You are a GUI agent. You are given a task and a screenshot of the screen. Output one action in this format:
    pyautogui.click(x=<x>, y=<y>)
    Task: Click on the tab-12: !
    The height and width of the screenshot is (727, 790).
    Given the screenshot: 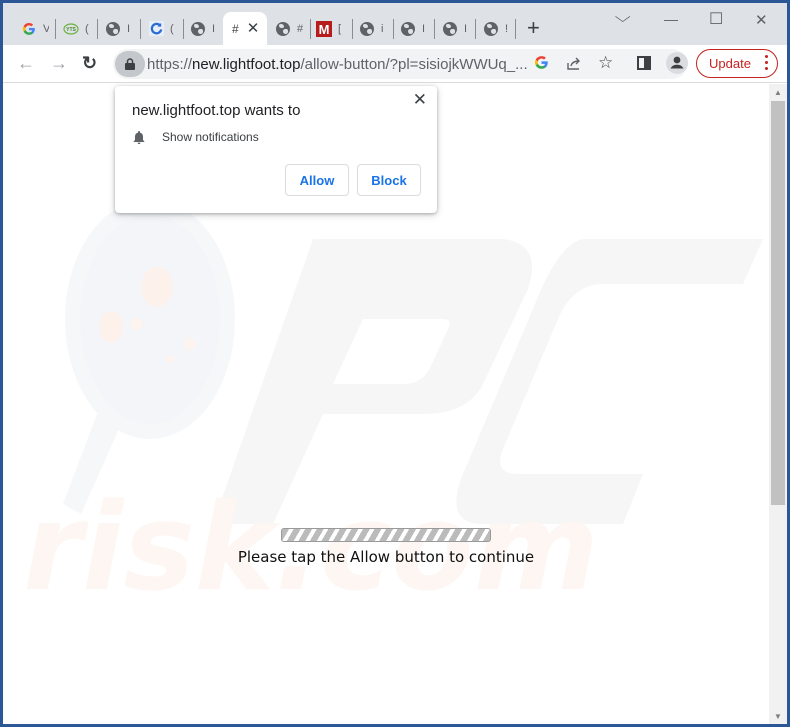 What is the action you would take?
    pyautogui.click(x=492, y=28)
    